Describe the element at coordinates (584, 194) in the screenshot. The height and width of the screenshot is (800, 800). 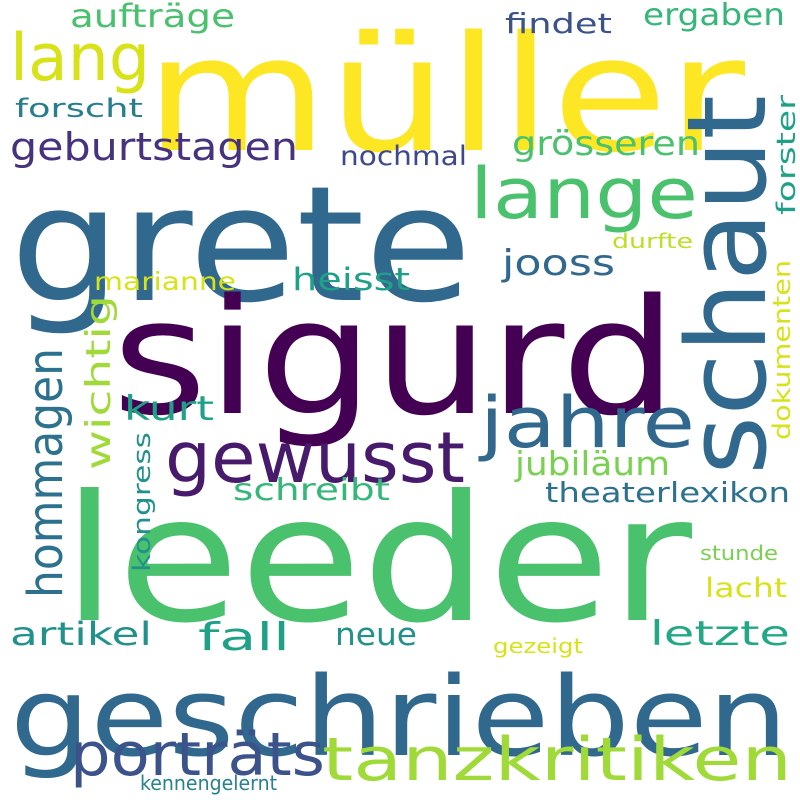
I see `word-lange: lange` at that location.